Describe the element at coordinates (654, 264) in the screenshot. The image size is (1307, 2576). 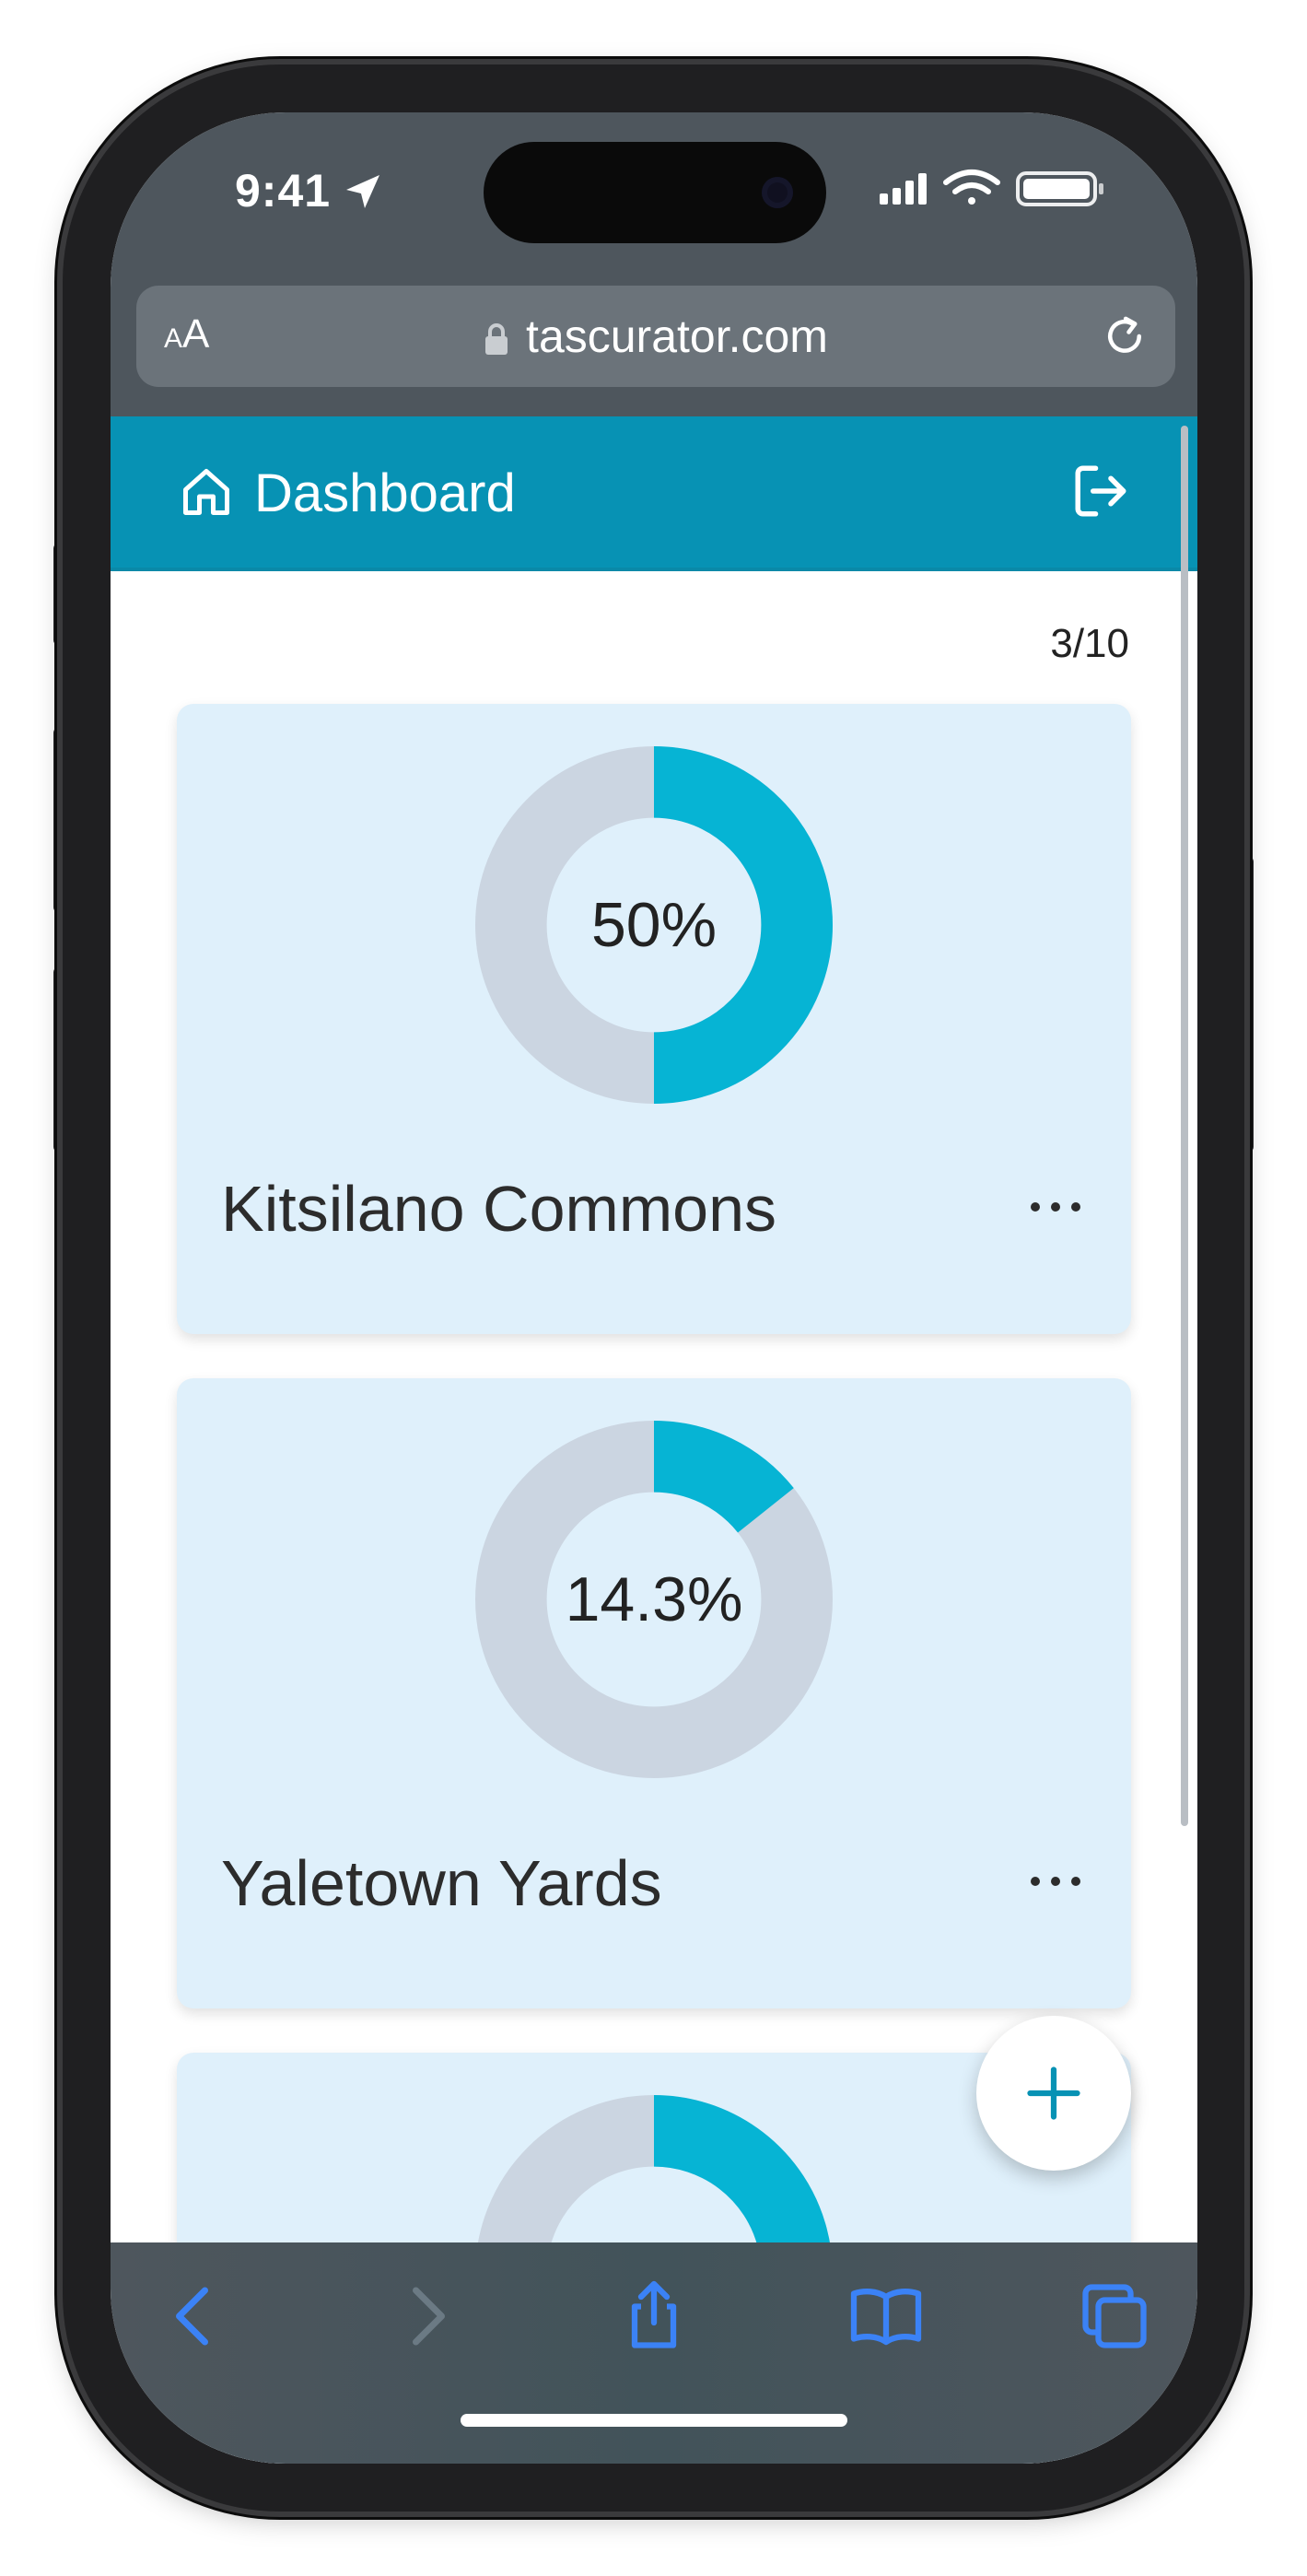
I see `browser-top-chrome: 9:41 AA tascurator.com` at that location.